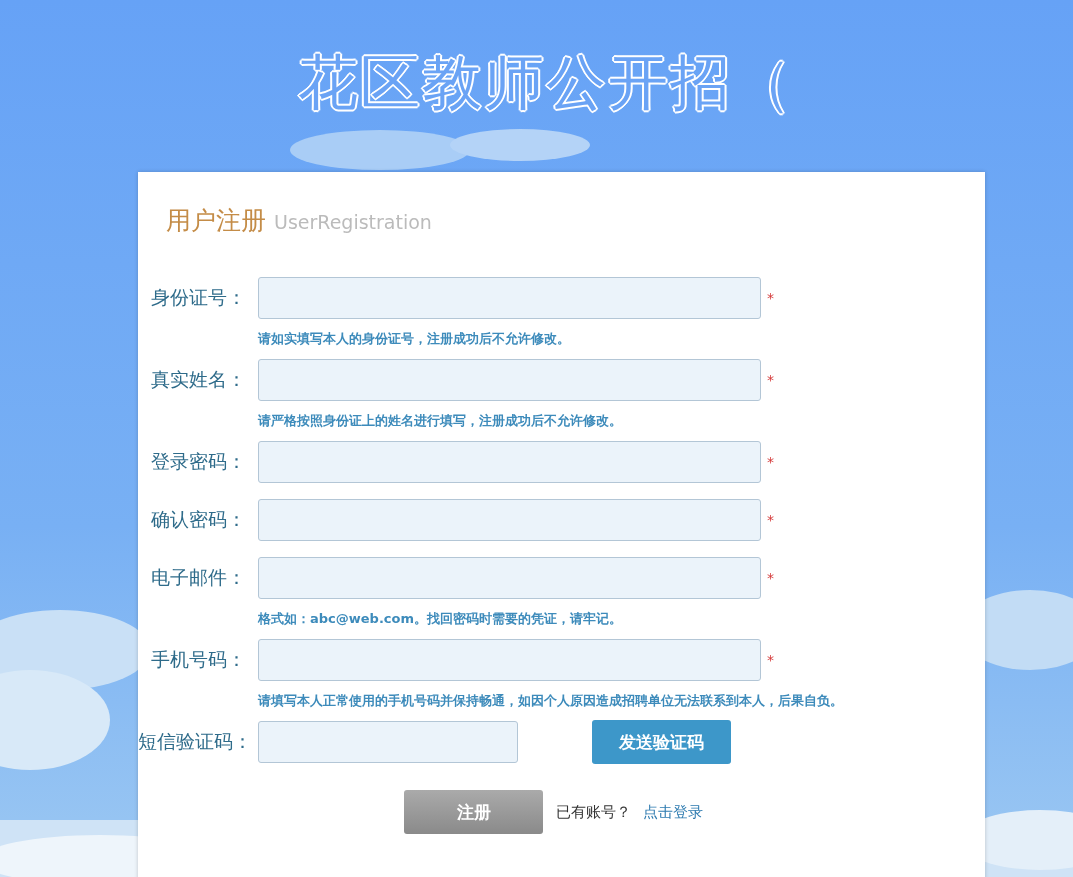  What do you see at coordinates (198, 379) in the screenshot?
I see `field-label: 真实姓名：` at bounding box center [198, 379].